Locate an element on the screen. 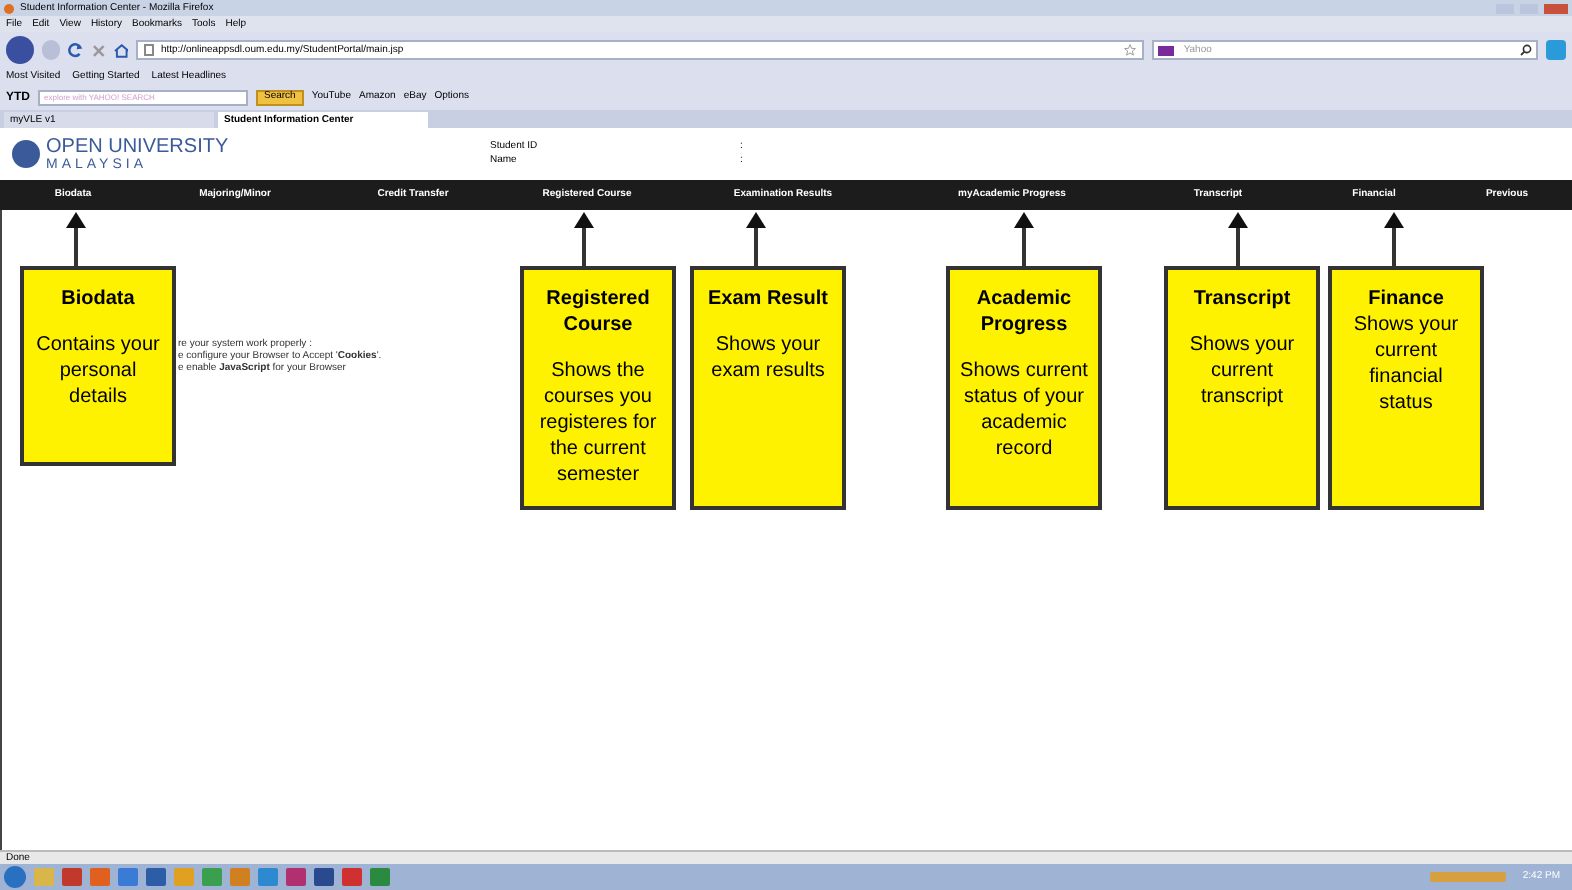  home-icon is located at coordinates (121, 50).